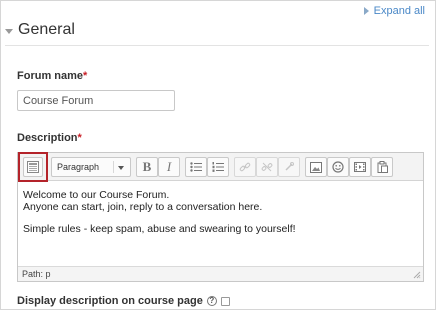 This screenshot has width=436, height=310. I want to click on link-icon, so click(245, 167).